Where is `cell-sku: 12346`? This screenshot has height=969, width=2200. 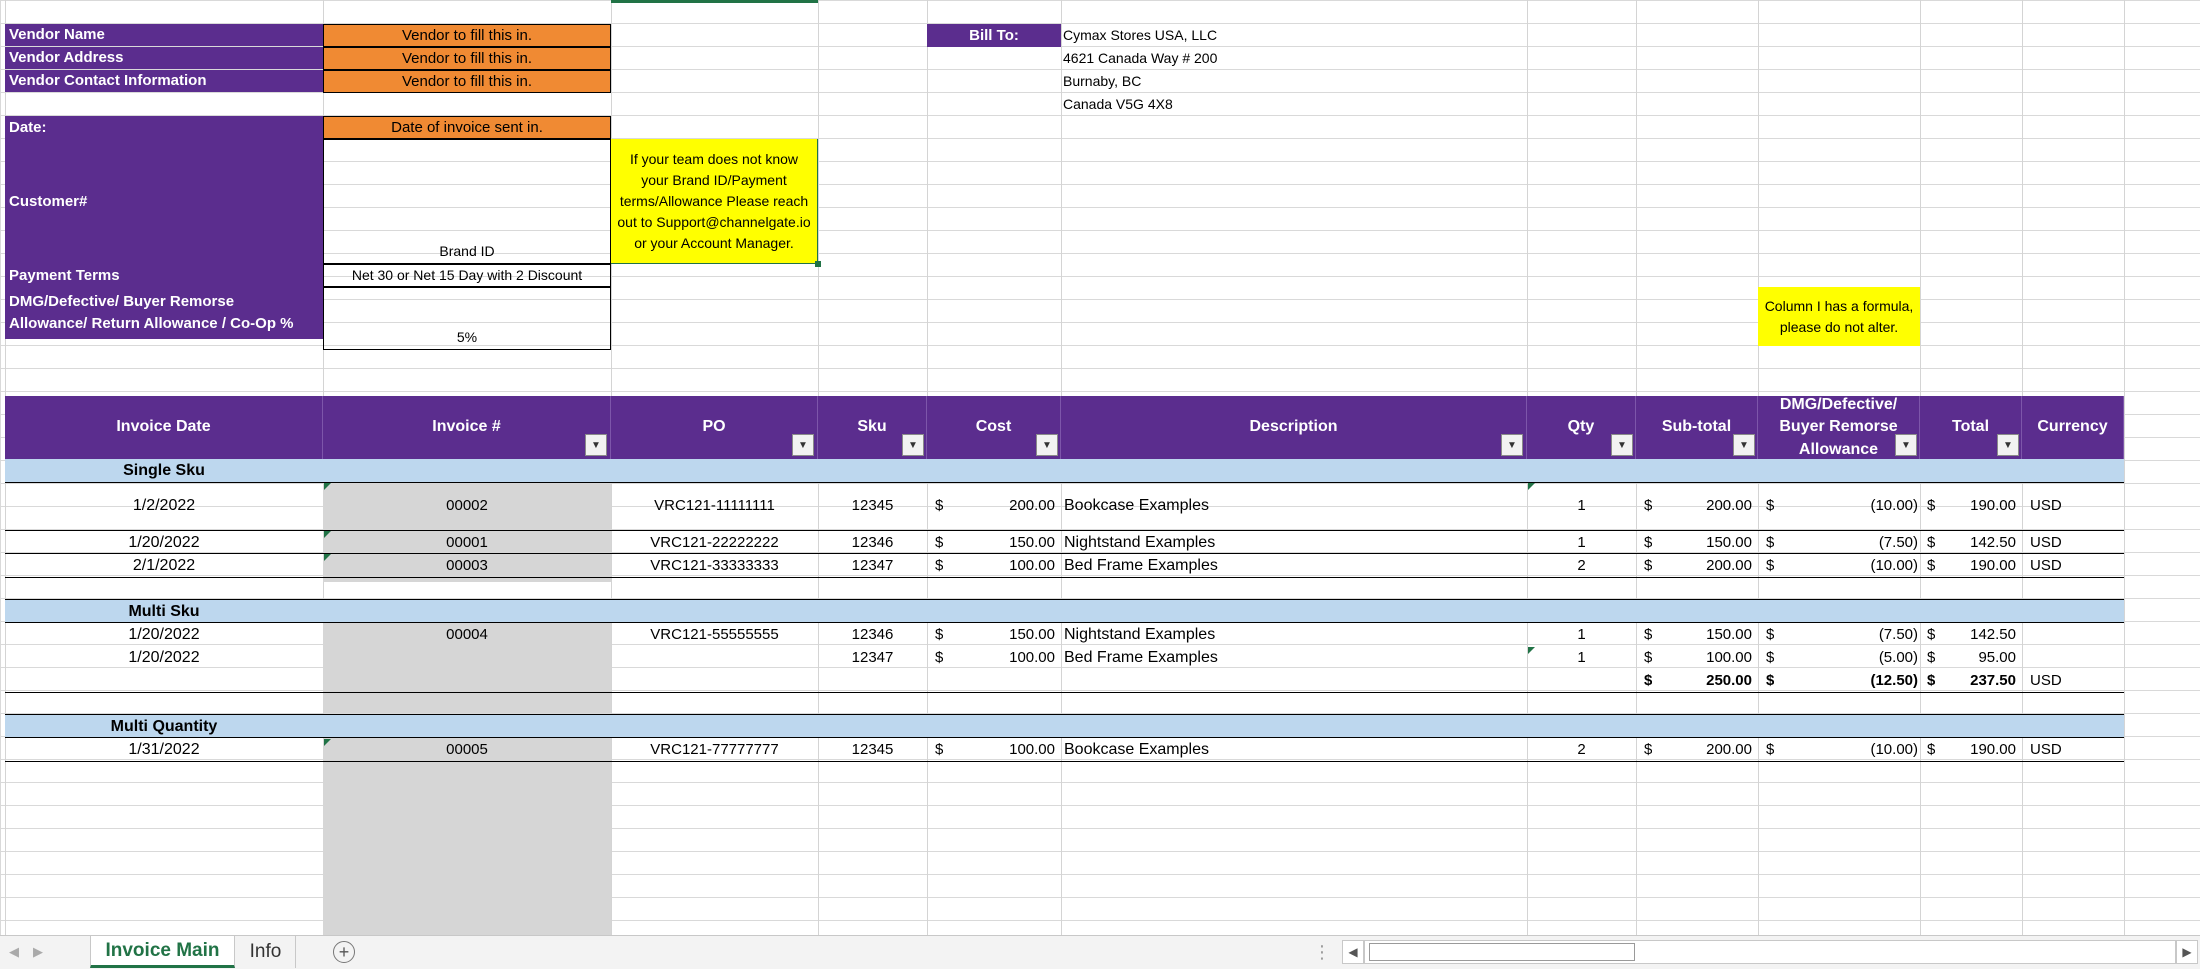 cell-sku: 12346 is located at coordinates (872, 542).